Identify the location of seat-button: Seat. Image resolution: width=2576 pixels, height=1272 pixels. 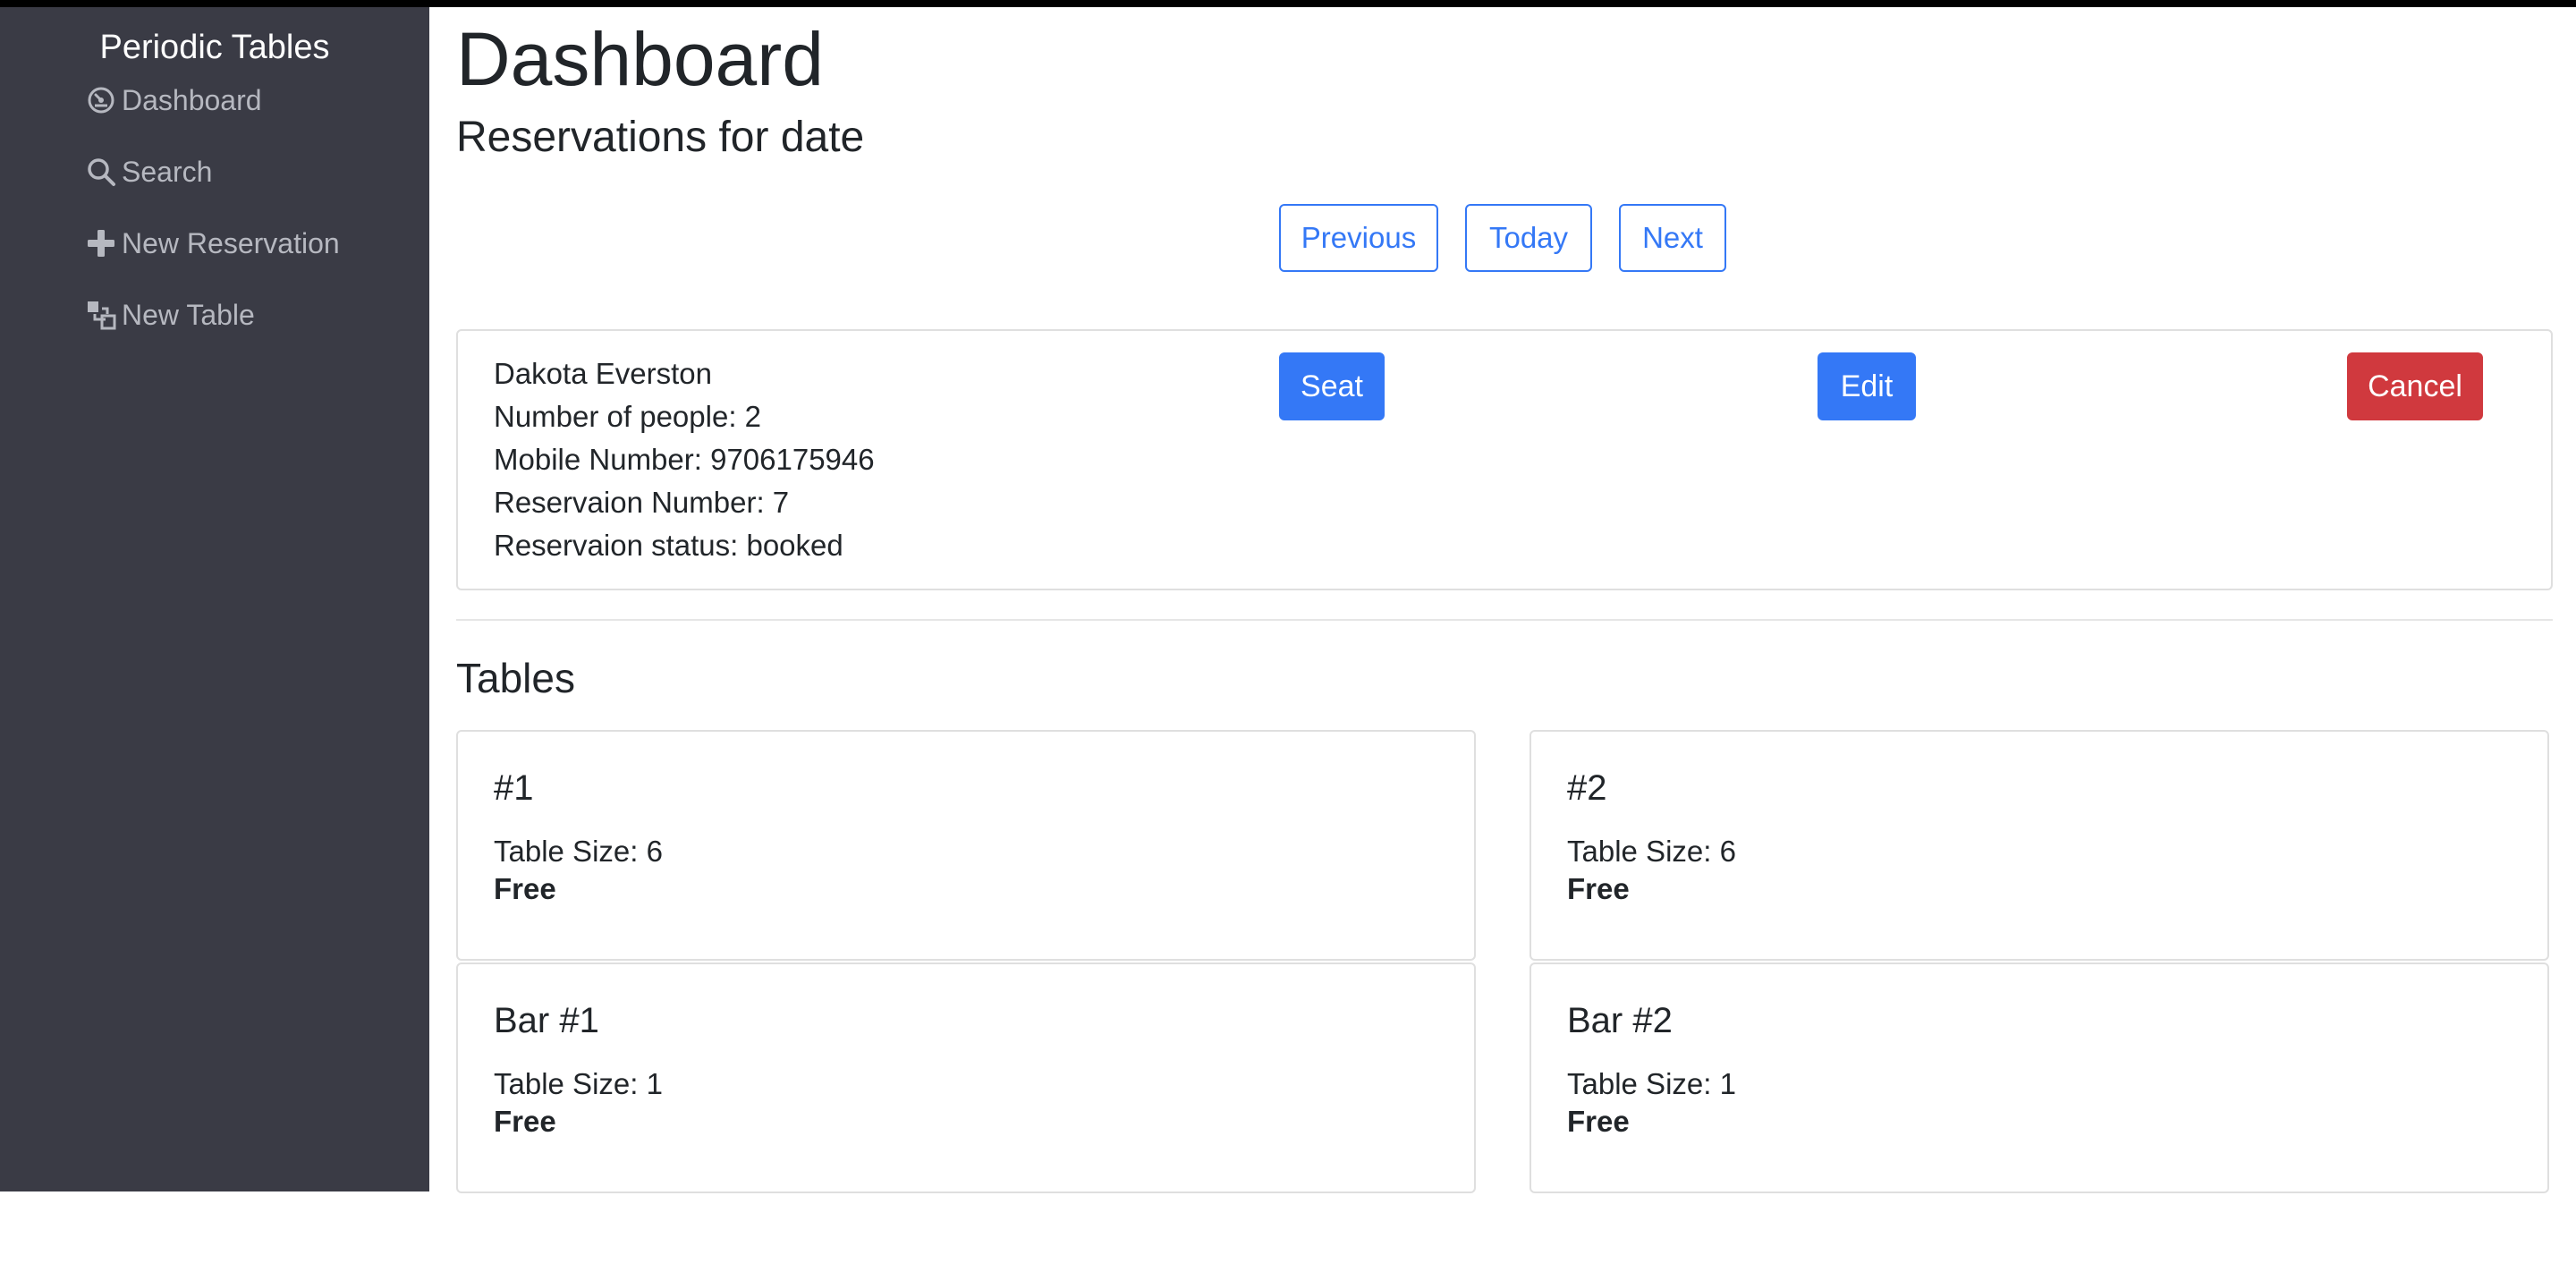
(1332, 386).